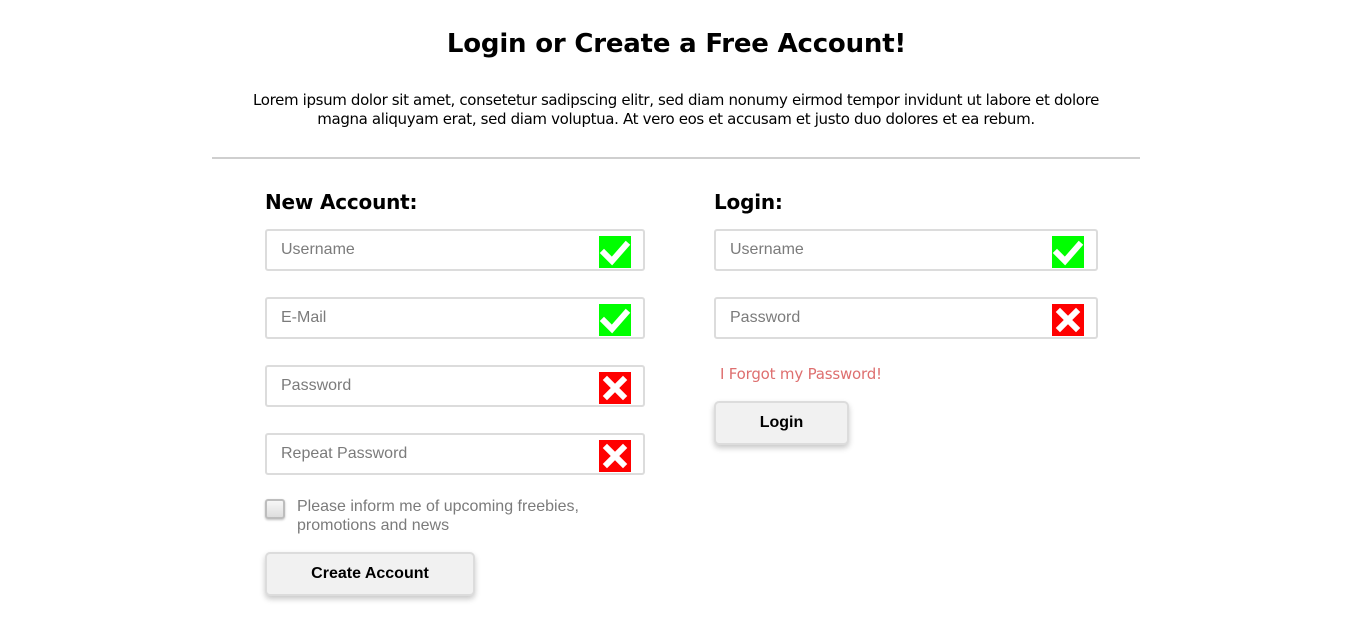  I want to click on forgot-password-link: I Forgot my Password!, so click(801, 374).